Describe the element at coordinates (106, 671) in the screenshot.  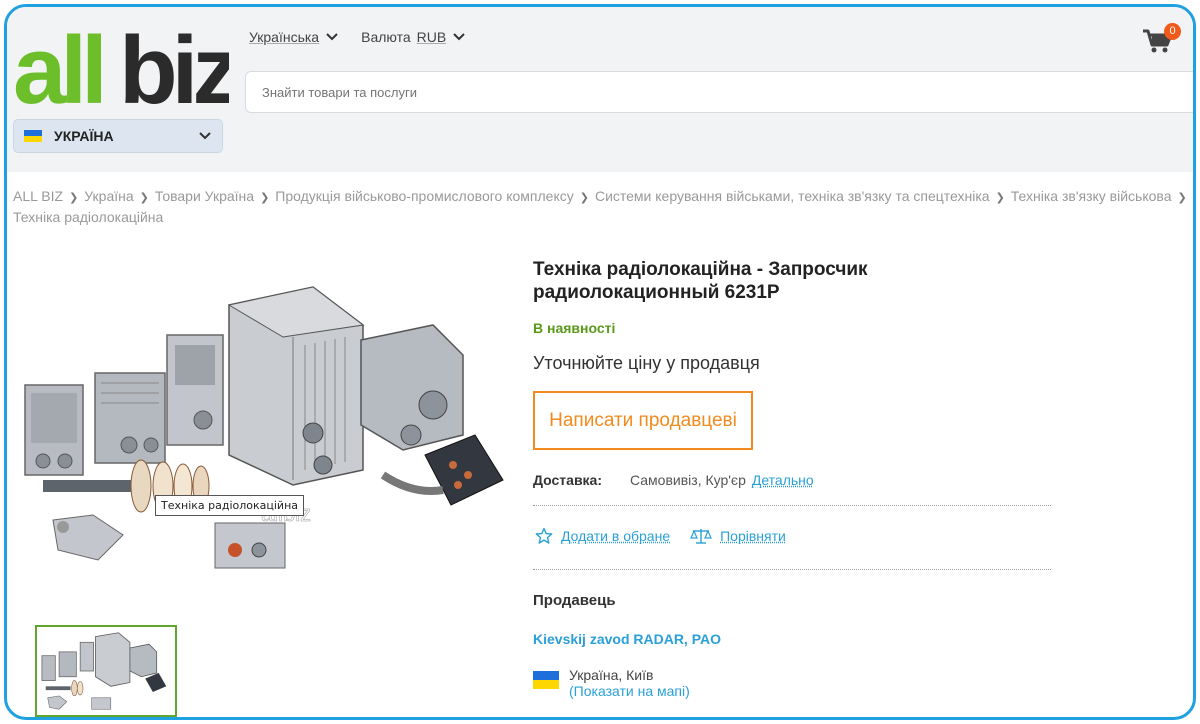
I see `product-thumbnail` at that location.